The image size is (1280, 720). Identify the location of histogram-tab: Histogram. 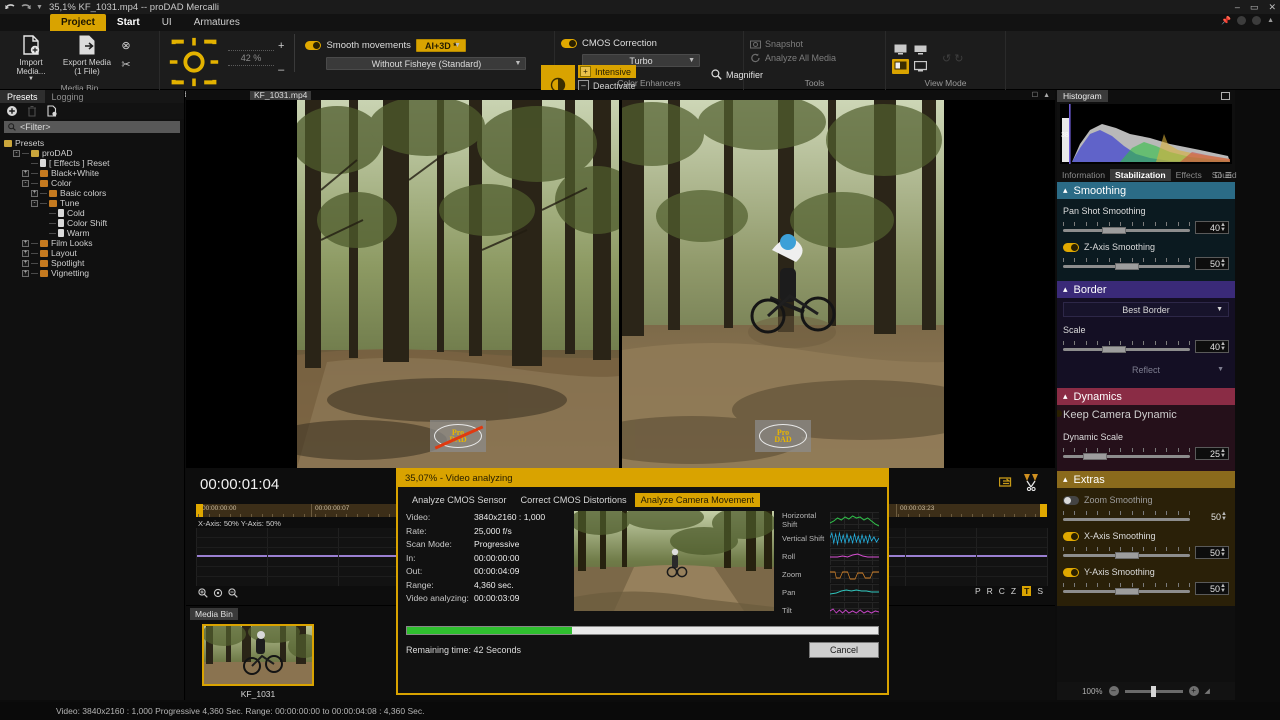
(1082, 96).